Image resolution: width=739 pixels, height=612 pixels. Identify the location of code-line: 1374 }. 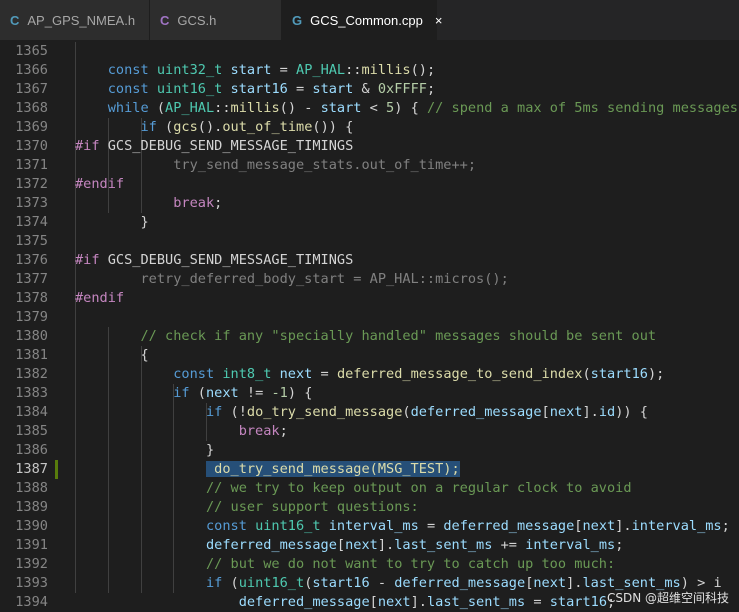
(369, 222).